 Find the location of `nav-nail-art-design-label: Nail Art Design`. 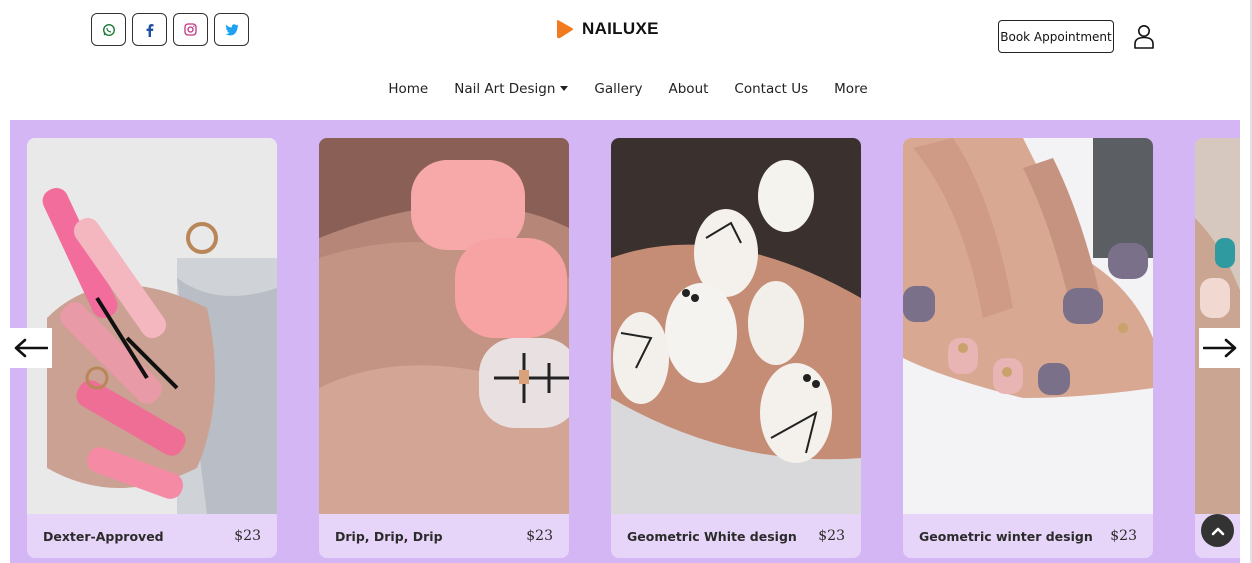

nav-nail-art-design-label: Nail Art Design is located at coordinates (505, 89).